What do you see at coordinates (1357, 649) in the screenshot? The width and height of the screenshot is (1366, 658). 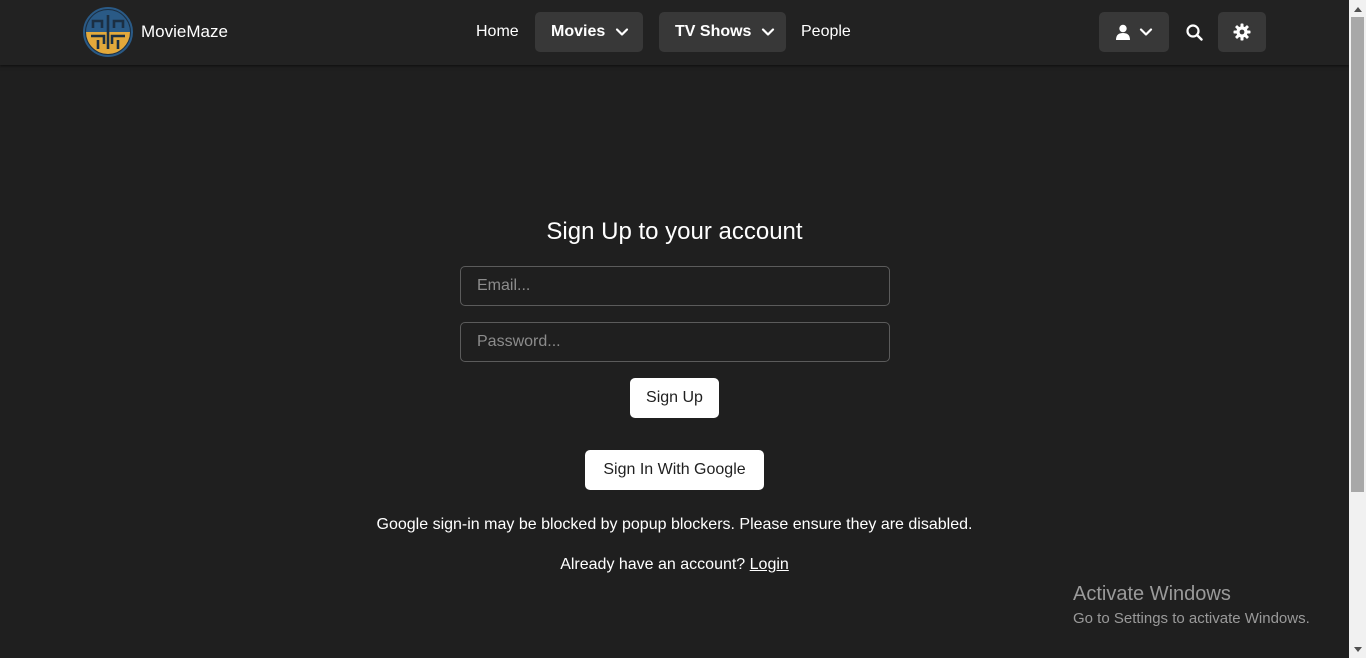 I see `scroll-down-arrow-icon` at bounding box center [1357, 649].